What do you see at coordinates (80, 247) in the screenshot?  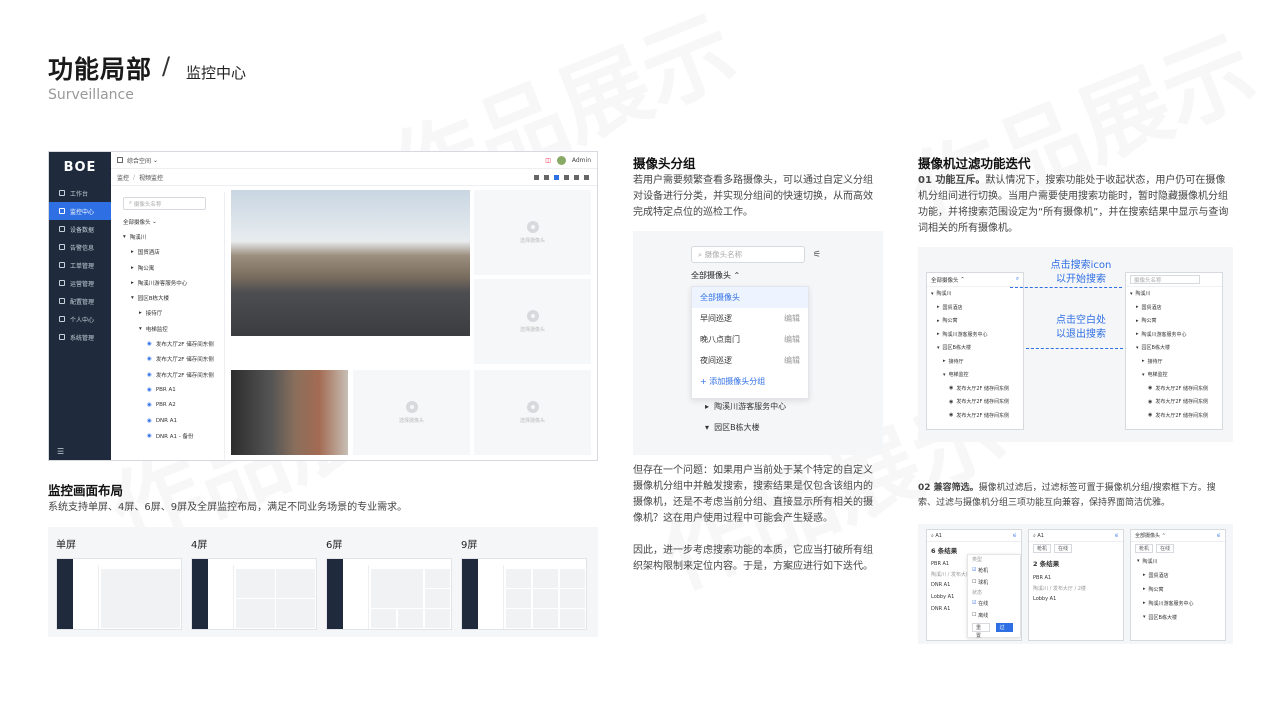 I see `sidebar-item: 告警信息` at bounding box center [80, 247].